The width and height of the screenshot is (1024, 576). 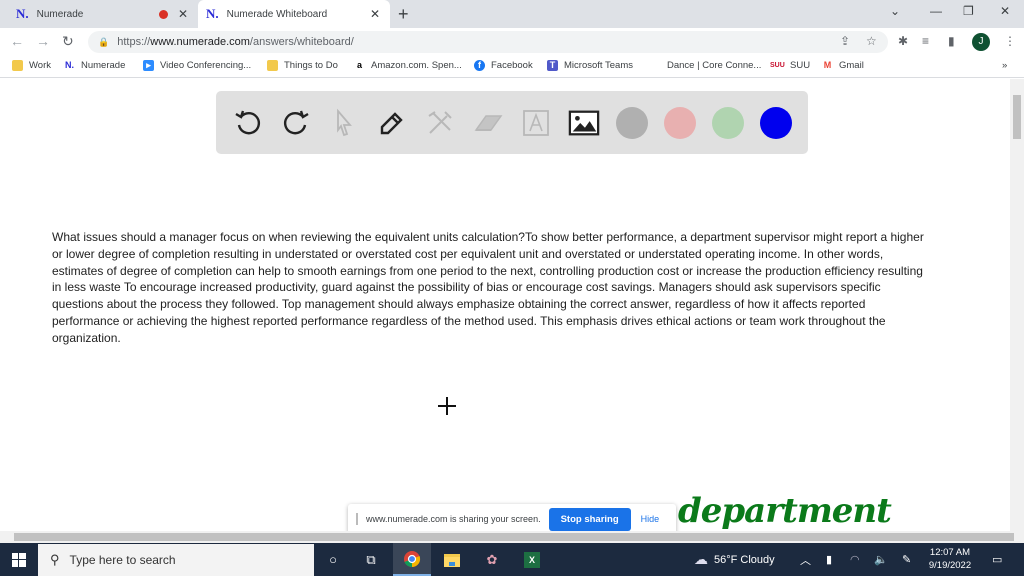 I want to click on minimize-button: —, so click(x=936, y=11).